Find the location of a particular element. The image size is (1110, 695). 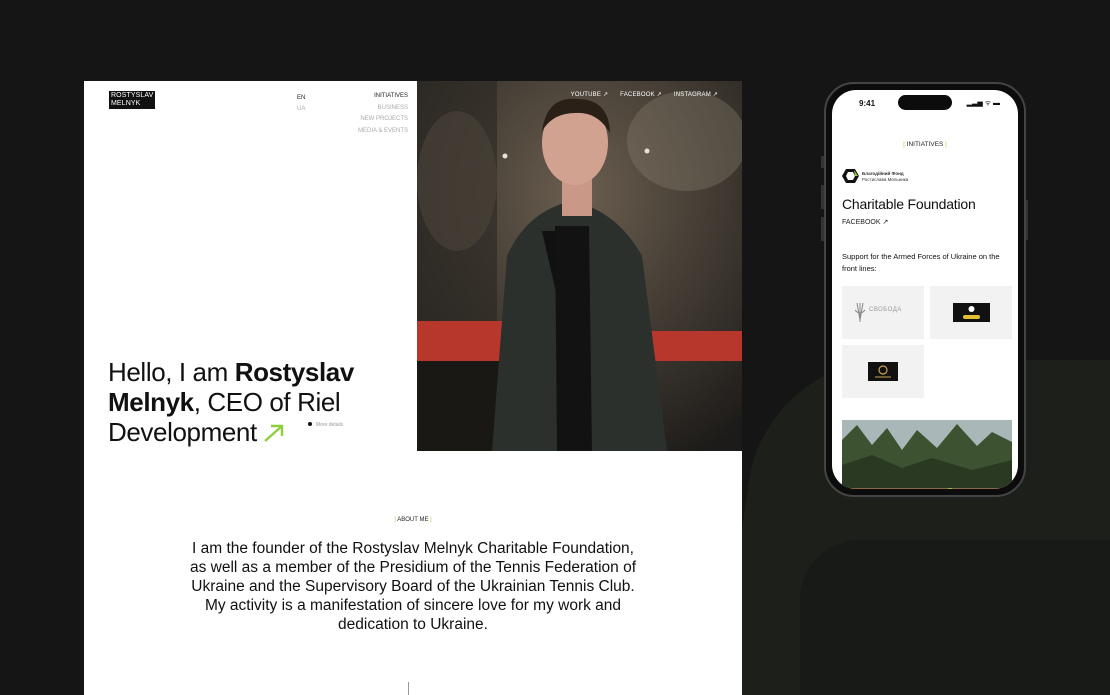

logo-line-2: MELNYK is located at coordinates (126, 103).